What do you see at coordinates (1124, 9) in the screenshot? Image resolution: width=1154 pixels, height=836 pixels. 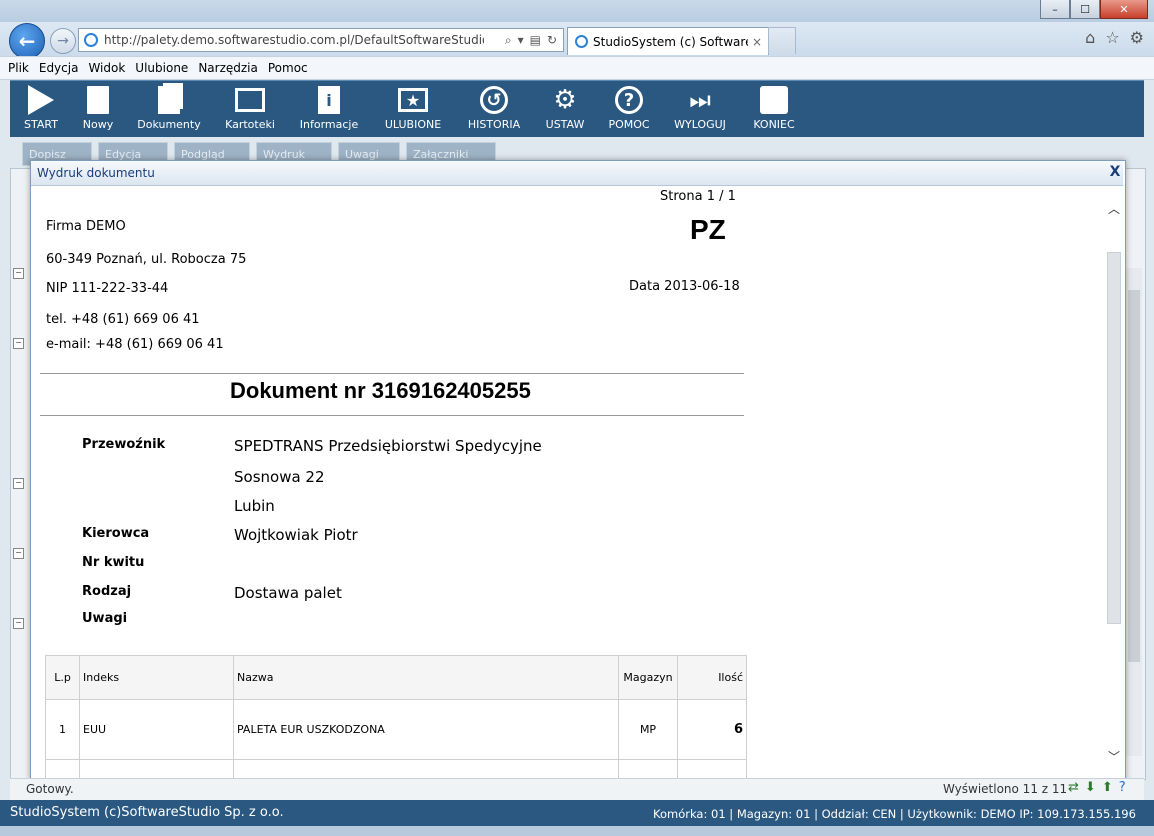 I see `close-window-button: ✕` at bounding box center [1124, 9].